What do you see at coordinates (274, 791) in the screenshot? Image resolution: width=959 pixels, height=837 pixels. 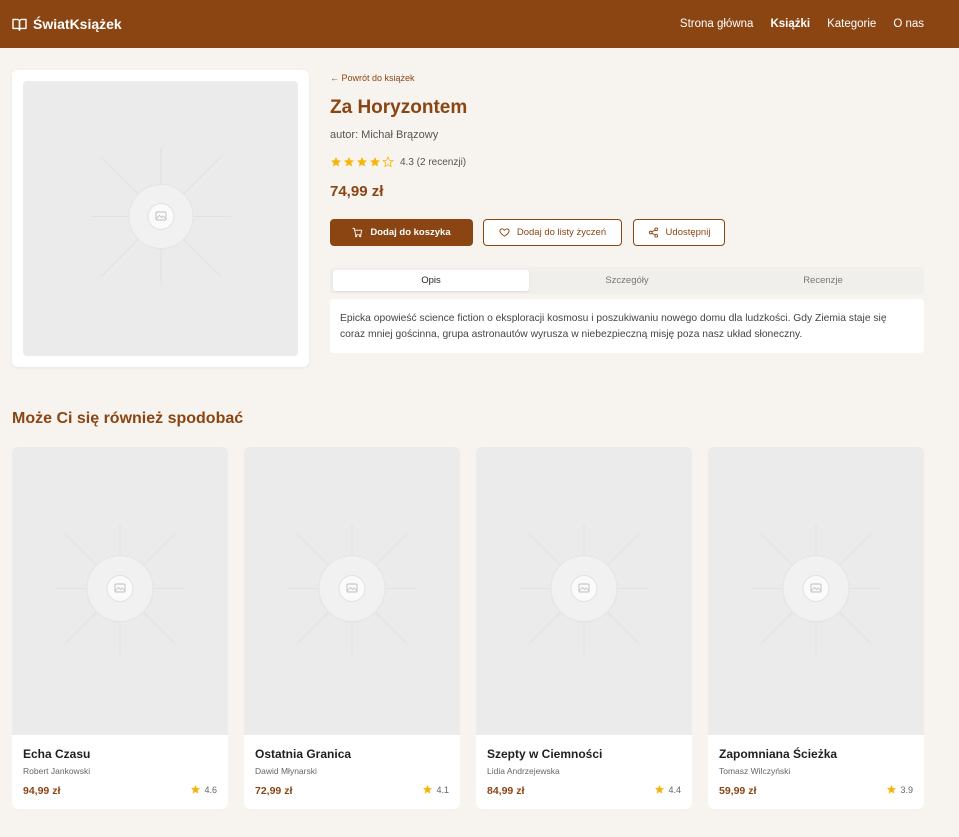 I see `related-book-price: 72,99 zł` at bounding box center [274, 791].